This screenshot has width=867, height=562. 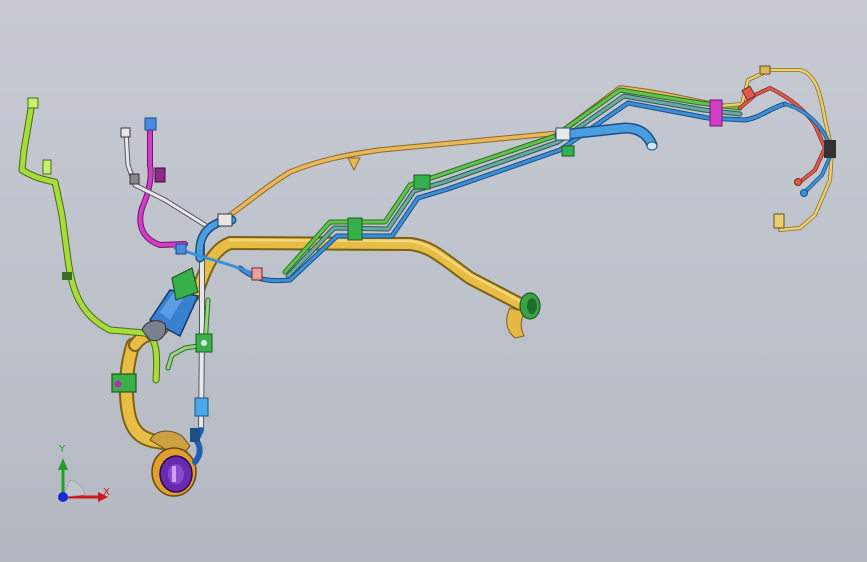 I want to click on clip-bundle-right-white, so click(x=563, y=134).